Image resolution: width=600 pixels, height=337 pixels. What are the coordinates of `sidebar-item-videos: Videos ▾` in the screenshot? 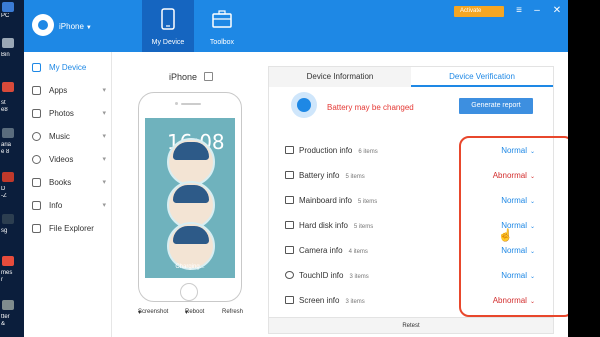 It's located at (68, 160).